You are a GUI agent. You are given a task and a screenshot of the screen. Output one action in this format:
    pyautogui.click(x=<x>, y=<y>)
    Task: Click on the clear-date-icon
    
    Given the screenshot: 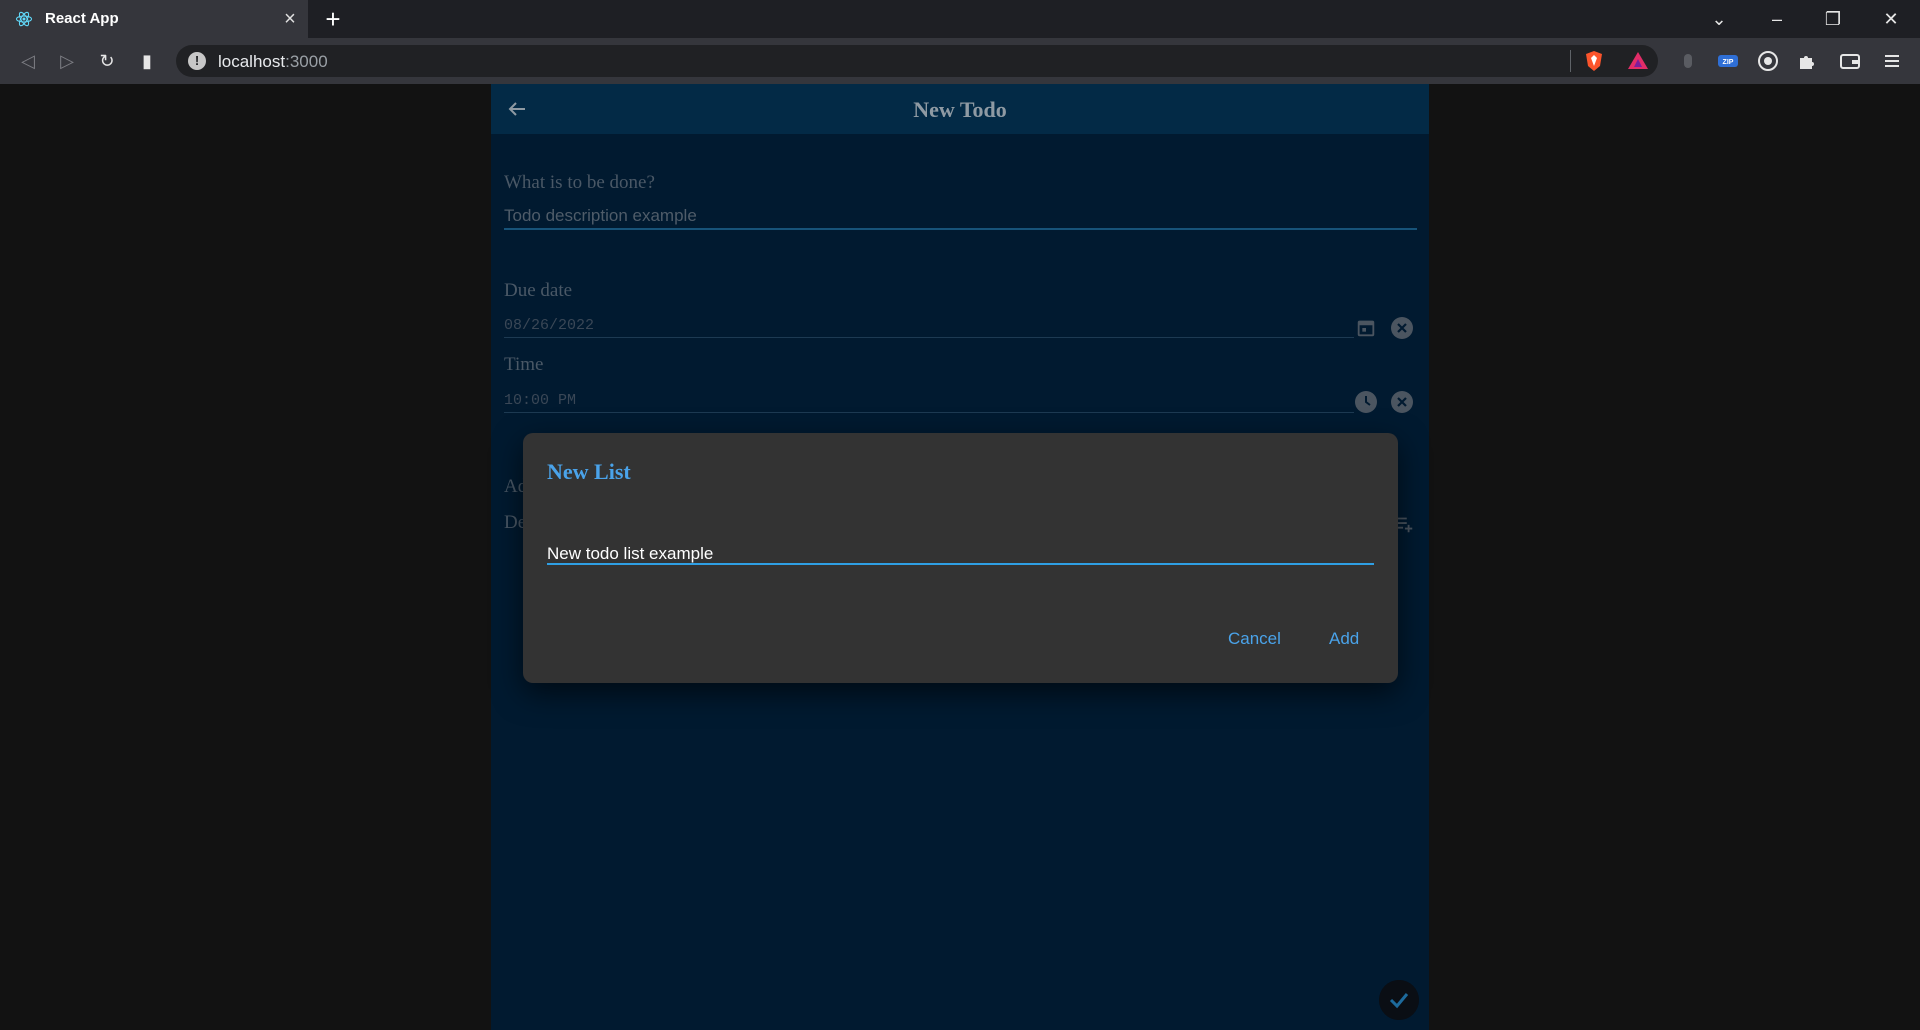 What is the action you would take?
    pyautogui.click(x=1402, y=328)
    